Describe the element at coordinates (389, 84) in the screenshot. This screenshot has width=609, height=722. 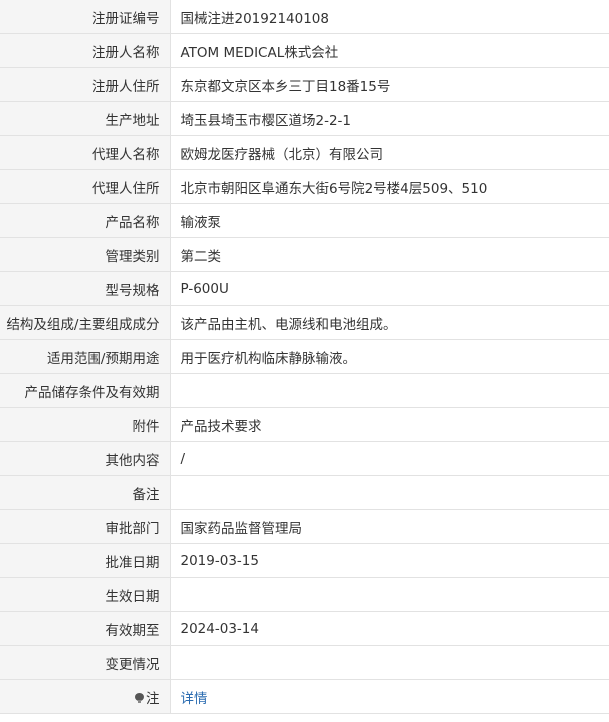
I see `field-value: 东京都文京区本乡三丁目18番15号` at that location.